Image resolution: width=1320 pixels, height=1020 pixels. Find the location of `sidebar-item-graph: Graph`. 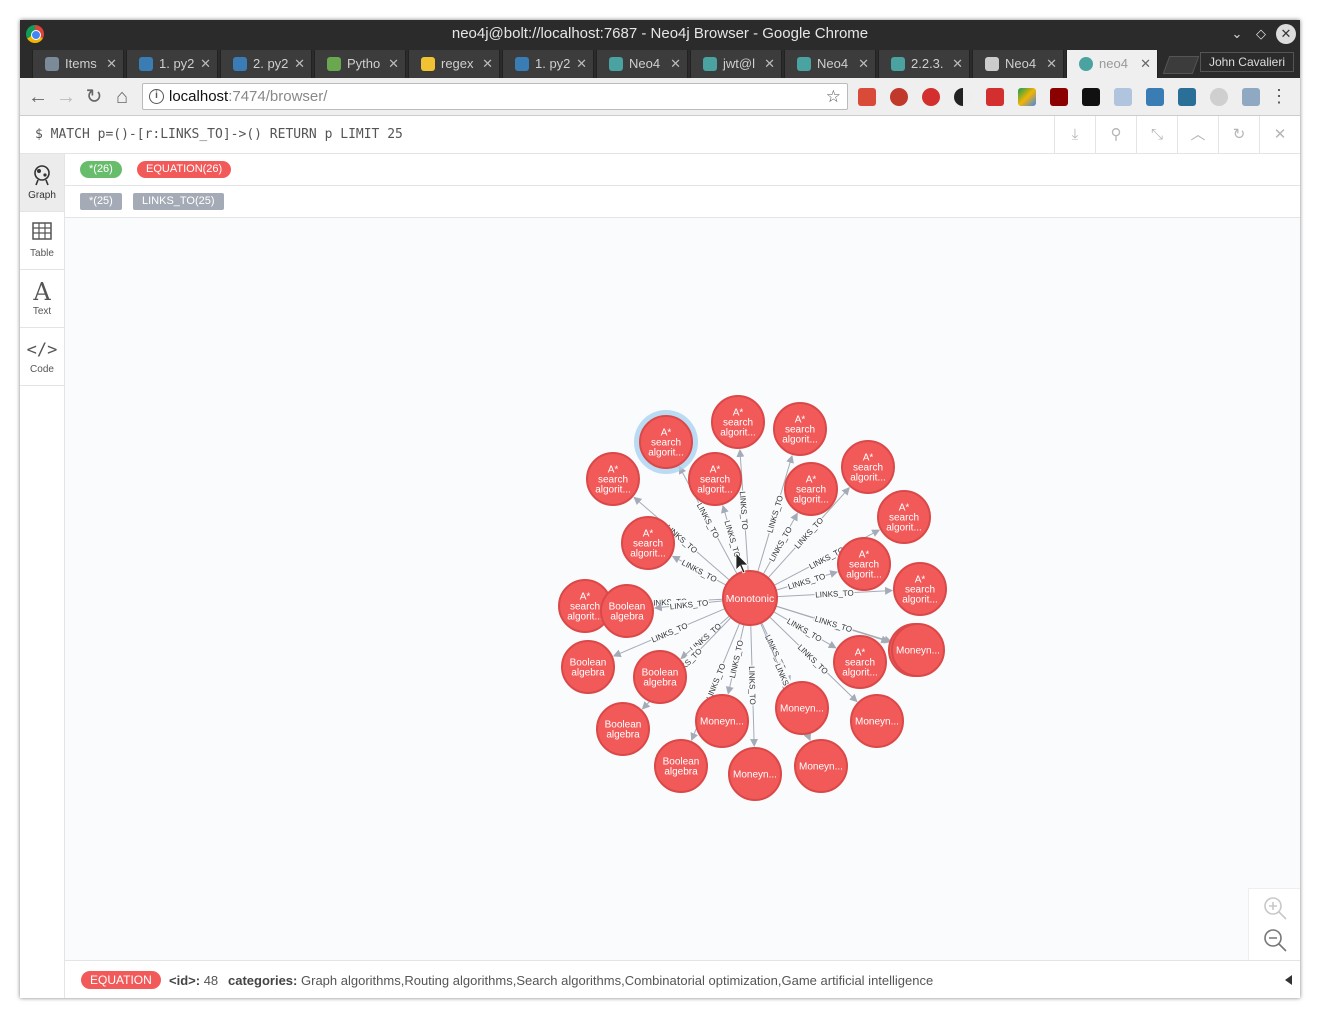

sidebar-item-graph: Graph is located at coordinates (42, 183).